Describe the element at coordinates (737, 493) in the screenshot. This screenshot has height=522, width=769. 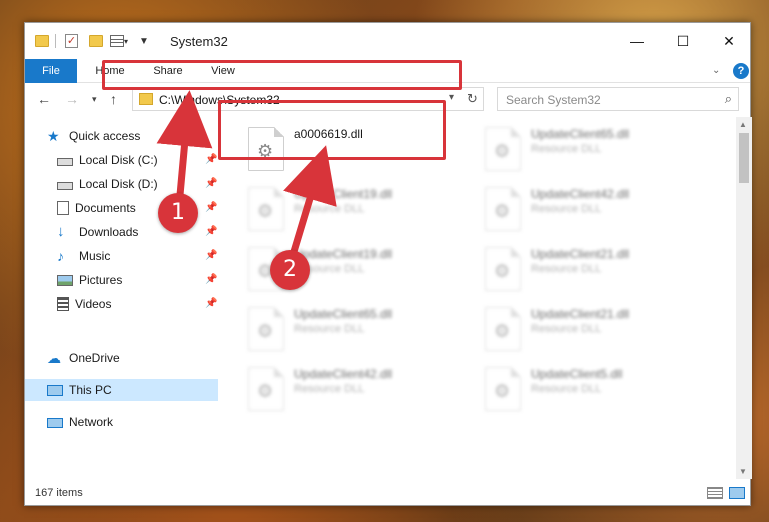
I see `large-icons-view-icon` at that location.